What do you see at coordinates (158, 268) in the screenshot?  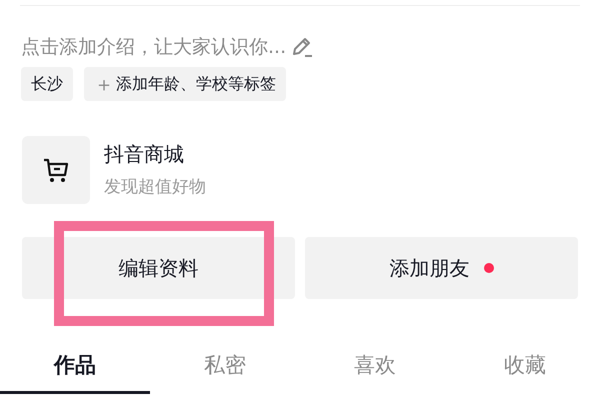 I see `profile-action-button: 编辑资料` at bounding box center [158, 268].